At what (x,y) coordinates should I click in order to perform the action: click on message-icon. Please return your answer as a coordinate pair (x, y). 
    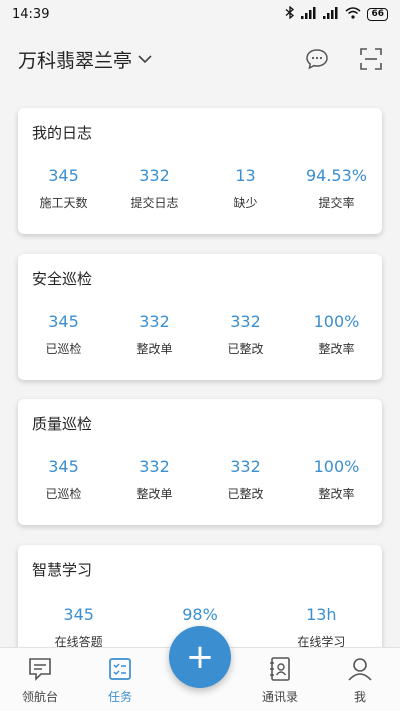
    Looking at the image, I should click on (317, 59).